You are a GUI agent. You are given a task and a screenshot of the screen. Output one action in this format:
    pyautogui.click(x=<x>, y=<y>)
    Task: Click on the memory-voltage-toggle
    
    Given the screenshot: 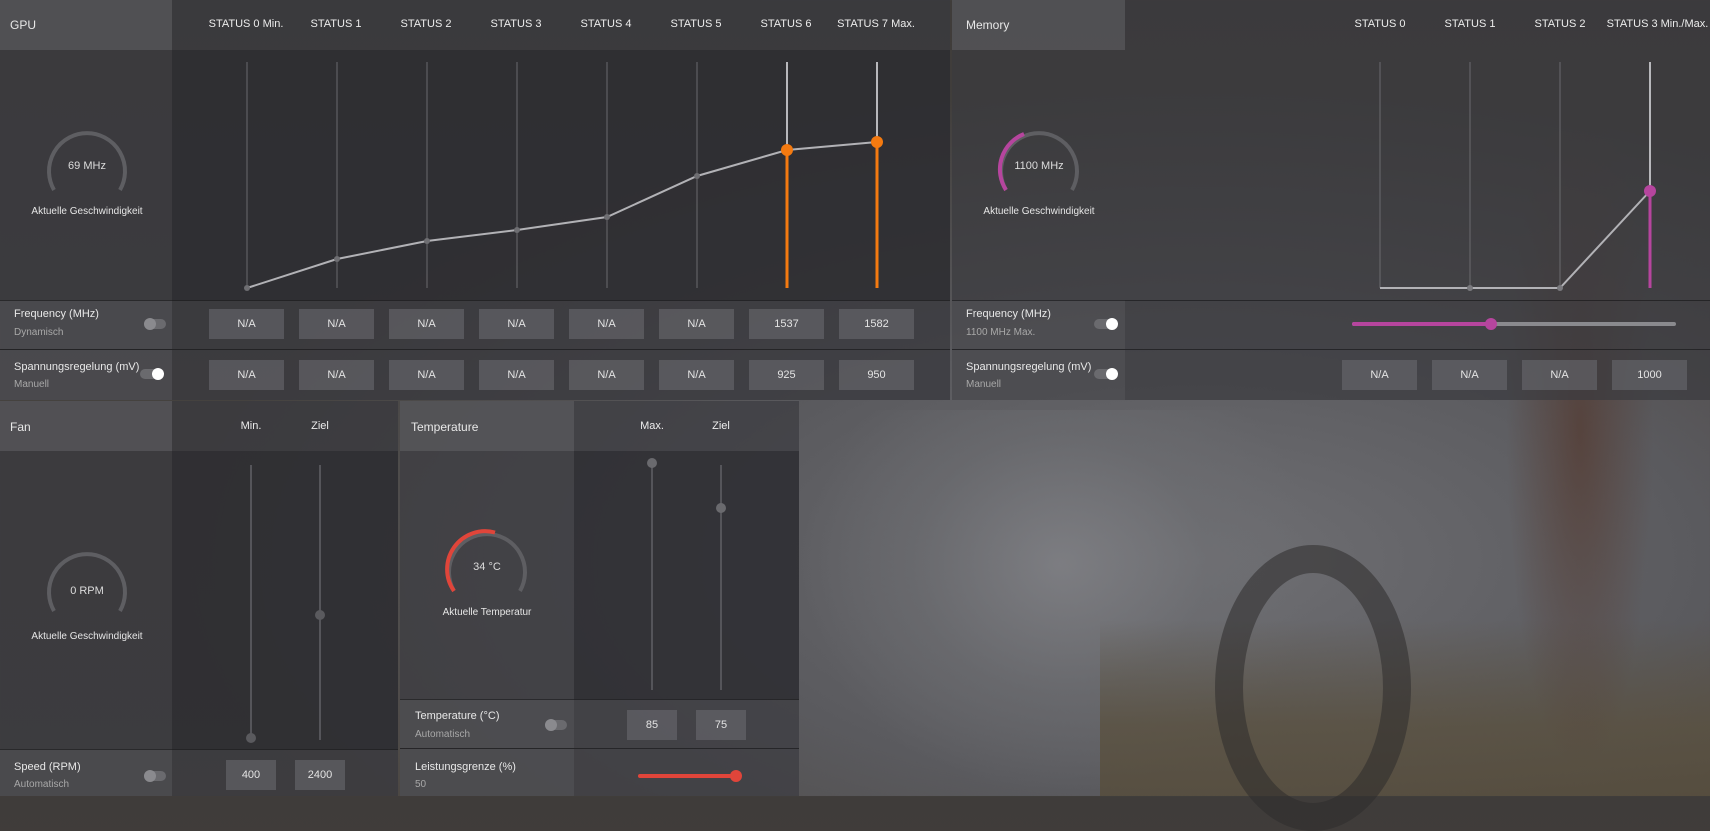 What is the action you would take?
    pyautogui.click(x=1106, y=374)
    